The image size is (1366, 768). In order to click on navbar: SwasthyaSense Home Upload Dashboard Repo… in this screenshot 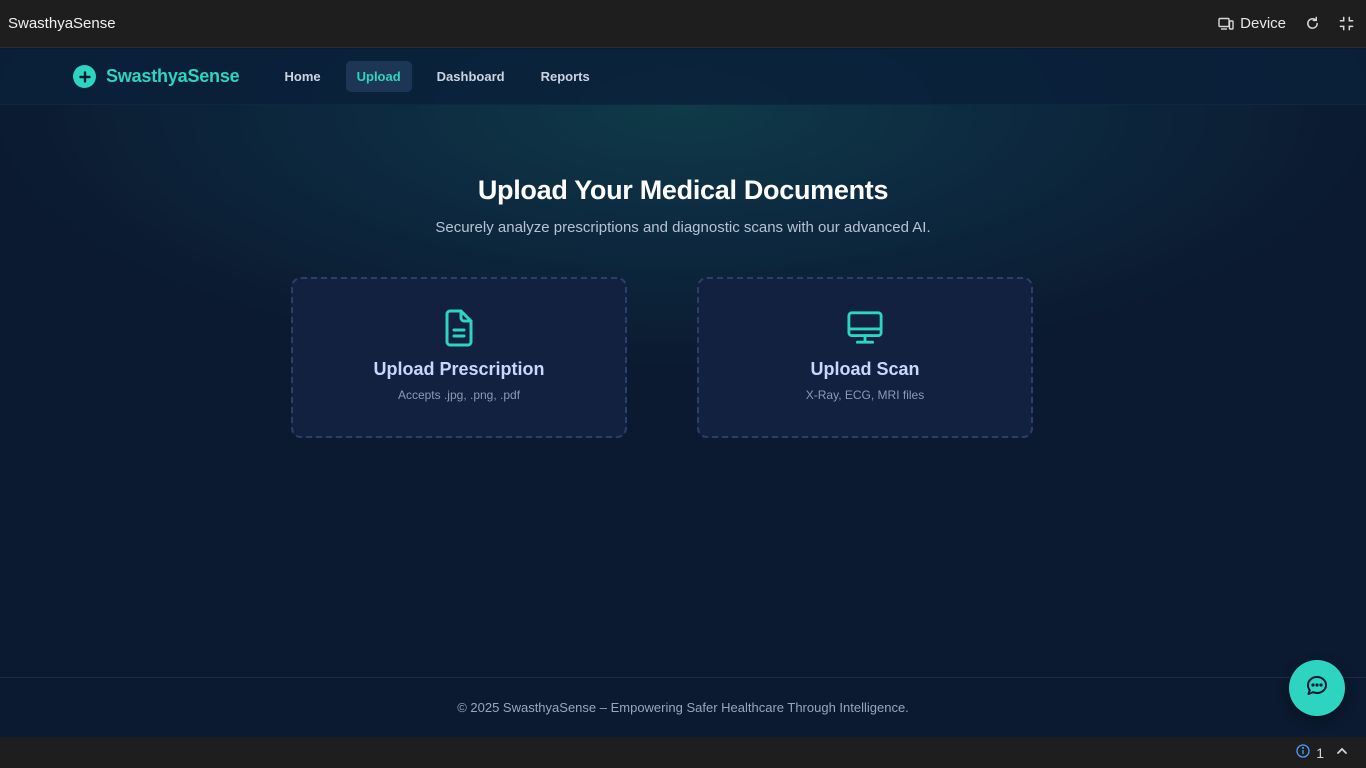, I will do `click(683, 77)`.